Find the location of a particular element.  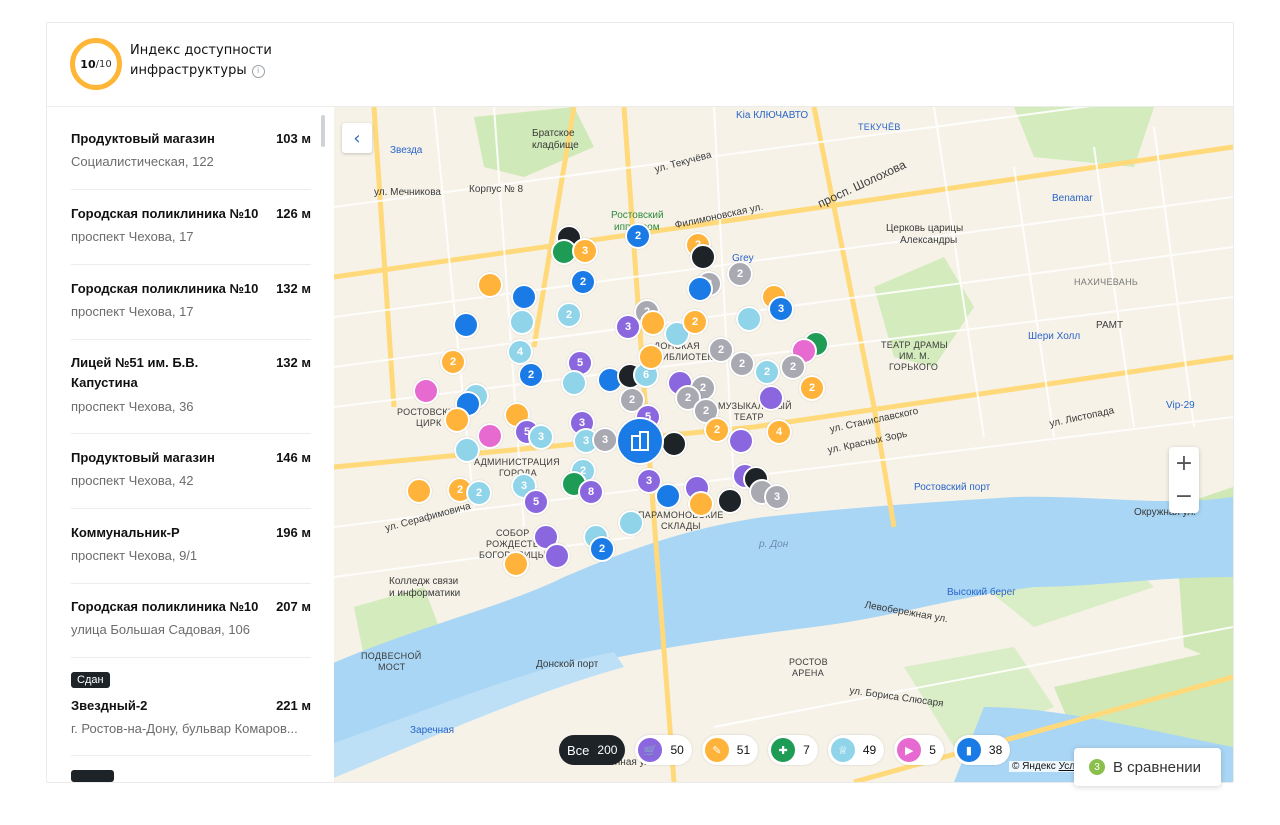

compare-count-badge: 3 is located at coordinates (1097, 767).